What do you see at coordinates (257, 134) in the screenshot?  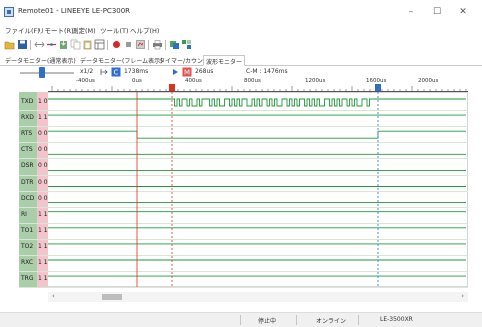 I see `rts-waveform` at bounding box center [257, 134].